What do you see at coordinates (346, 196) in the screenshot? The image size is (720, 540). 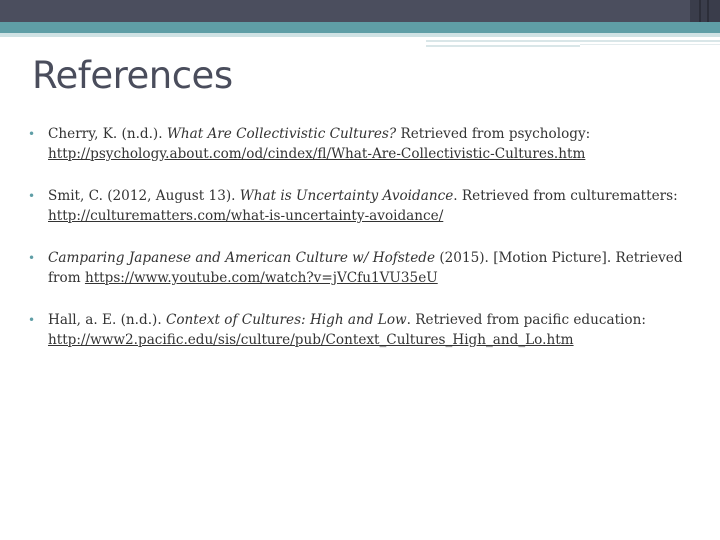 I see `reference-title: What is Uncertainty Avoidance` at bounding box center [346, 196].